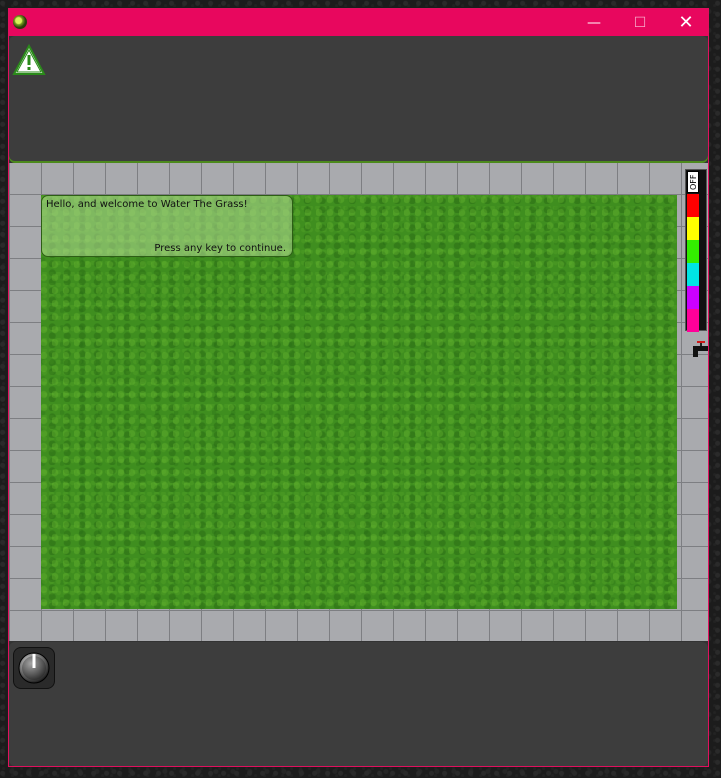  Describe the element at coordinates (29, 59) in the screenshot. I see `warning-icon` at that location.